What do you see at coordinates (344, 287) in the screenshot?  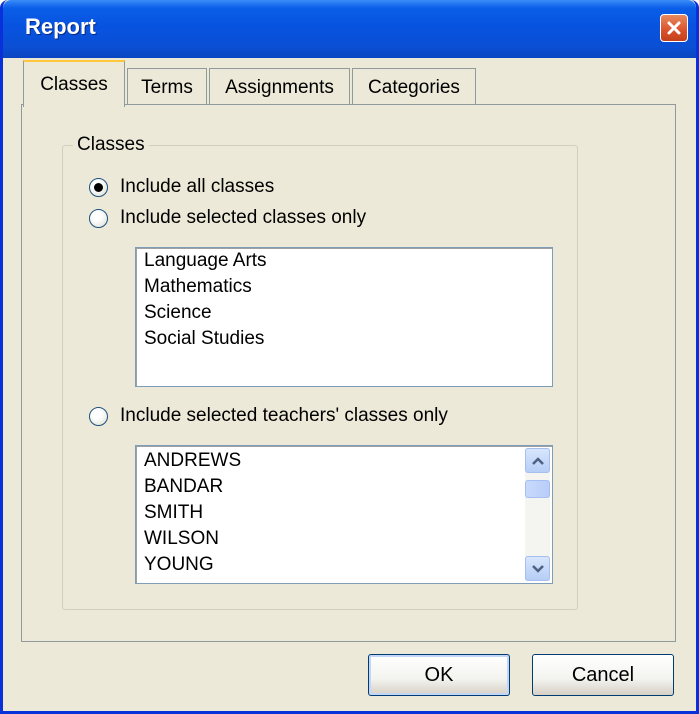 I see `list-item: Mathematics` at bounding box center [344, 287].